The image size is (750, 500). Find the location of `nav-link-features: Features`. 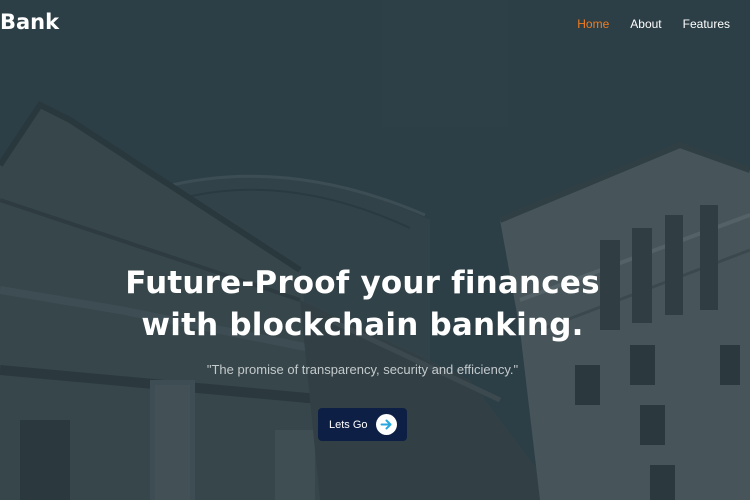

nav-link-features: Features is located at coordinates (706, 24).